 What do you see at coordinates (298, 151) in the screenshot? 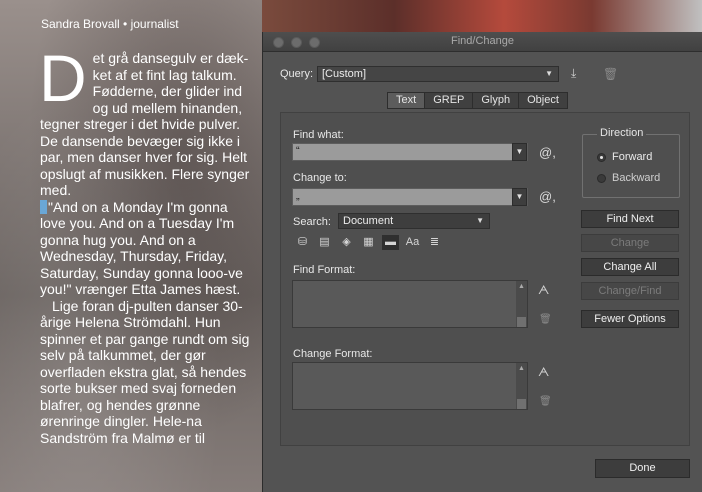
I see `find-what-value: “` at bounding box center [298, 151].